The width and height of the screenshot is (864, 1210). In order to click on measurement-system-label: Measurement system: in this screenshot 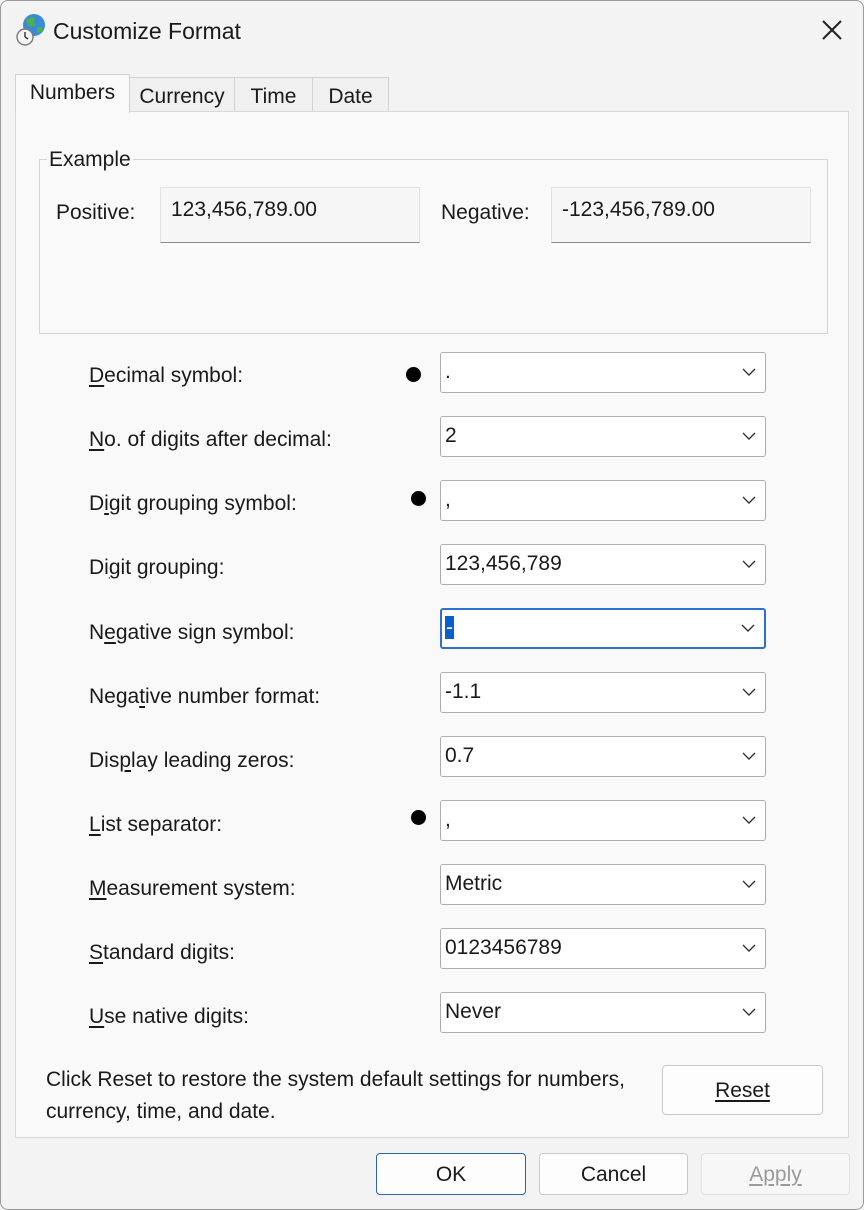, I will do `click(192, 888)`.